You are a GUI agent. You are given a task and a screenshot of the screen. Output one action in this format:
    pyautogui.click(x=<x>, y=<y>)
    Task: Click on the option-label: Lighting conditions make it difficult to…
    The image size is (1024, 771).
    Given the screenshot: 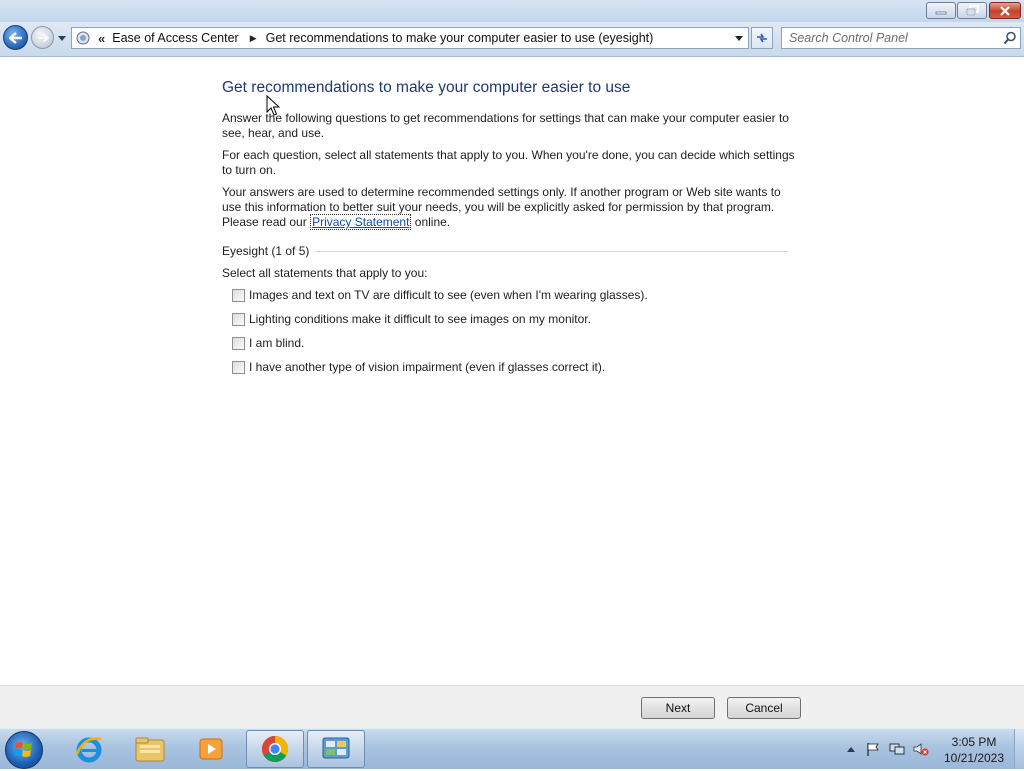 What is the action you would take?
    pyautogui.click(x=420, y=319)
    